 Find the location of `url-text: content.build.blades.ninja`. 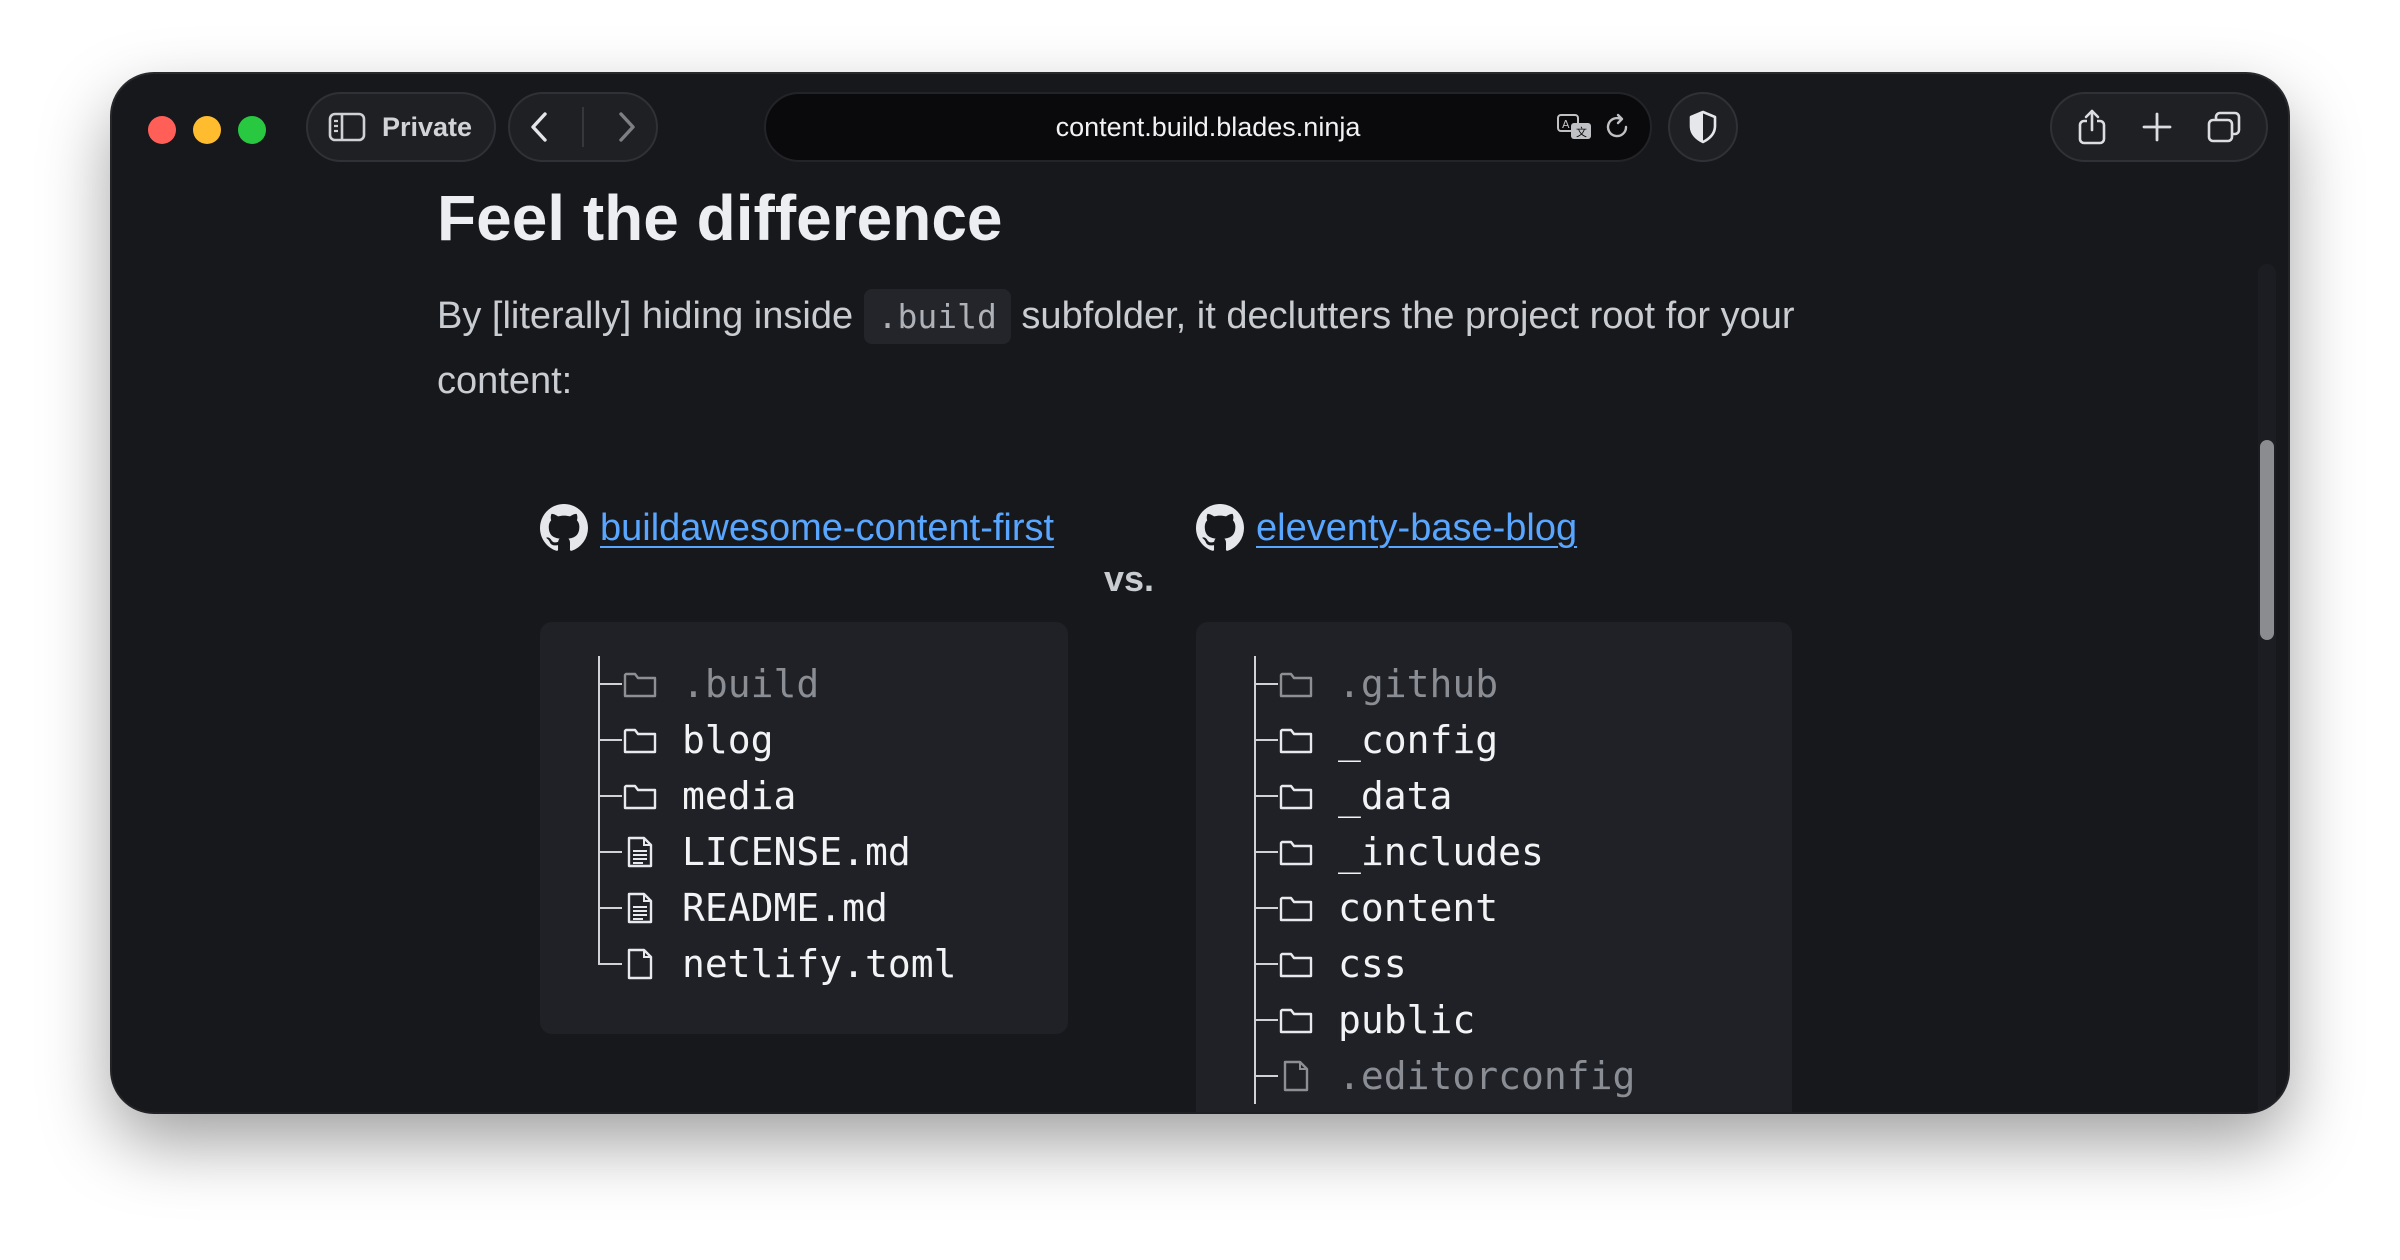

url-text: content.build.blades.ninja is located at coordinates (1208, 127).